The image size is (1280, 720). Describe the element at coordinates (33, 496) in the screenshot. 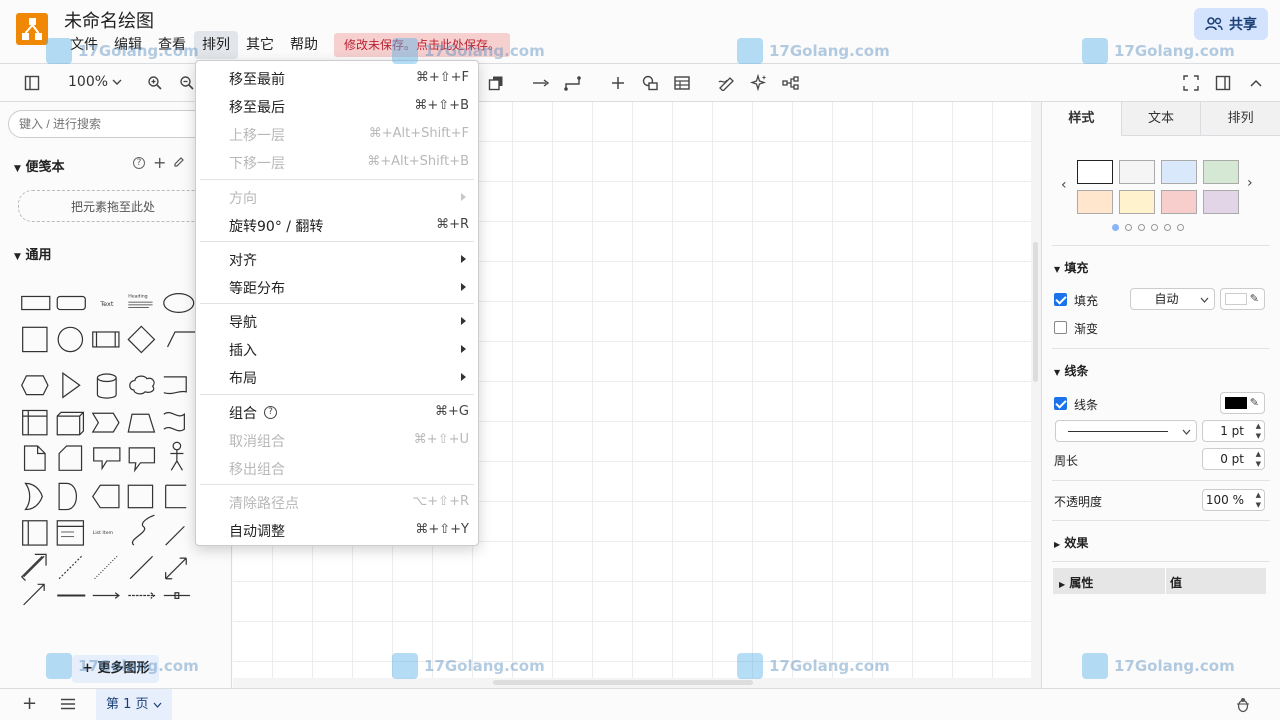

I see `shape-or` at that location.